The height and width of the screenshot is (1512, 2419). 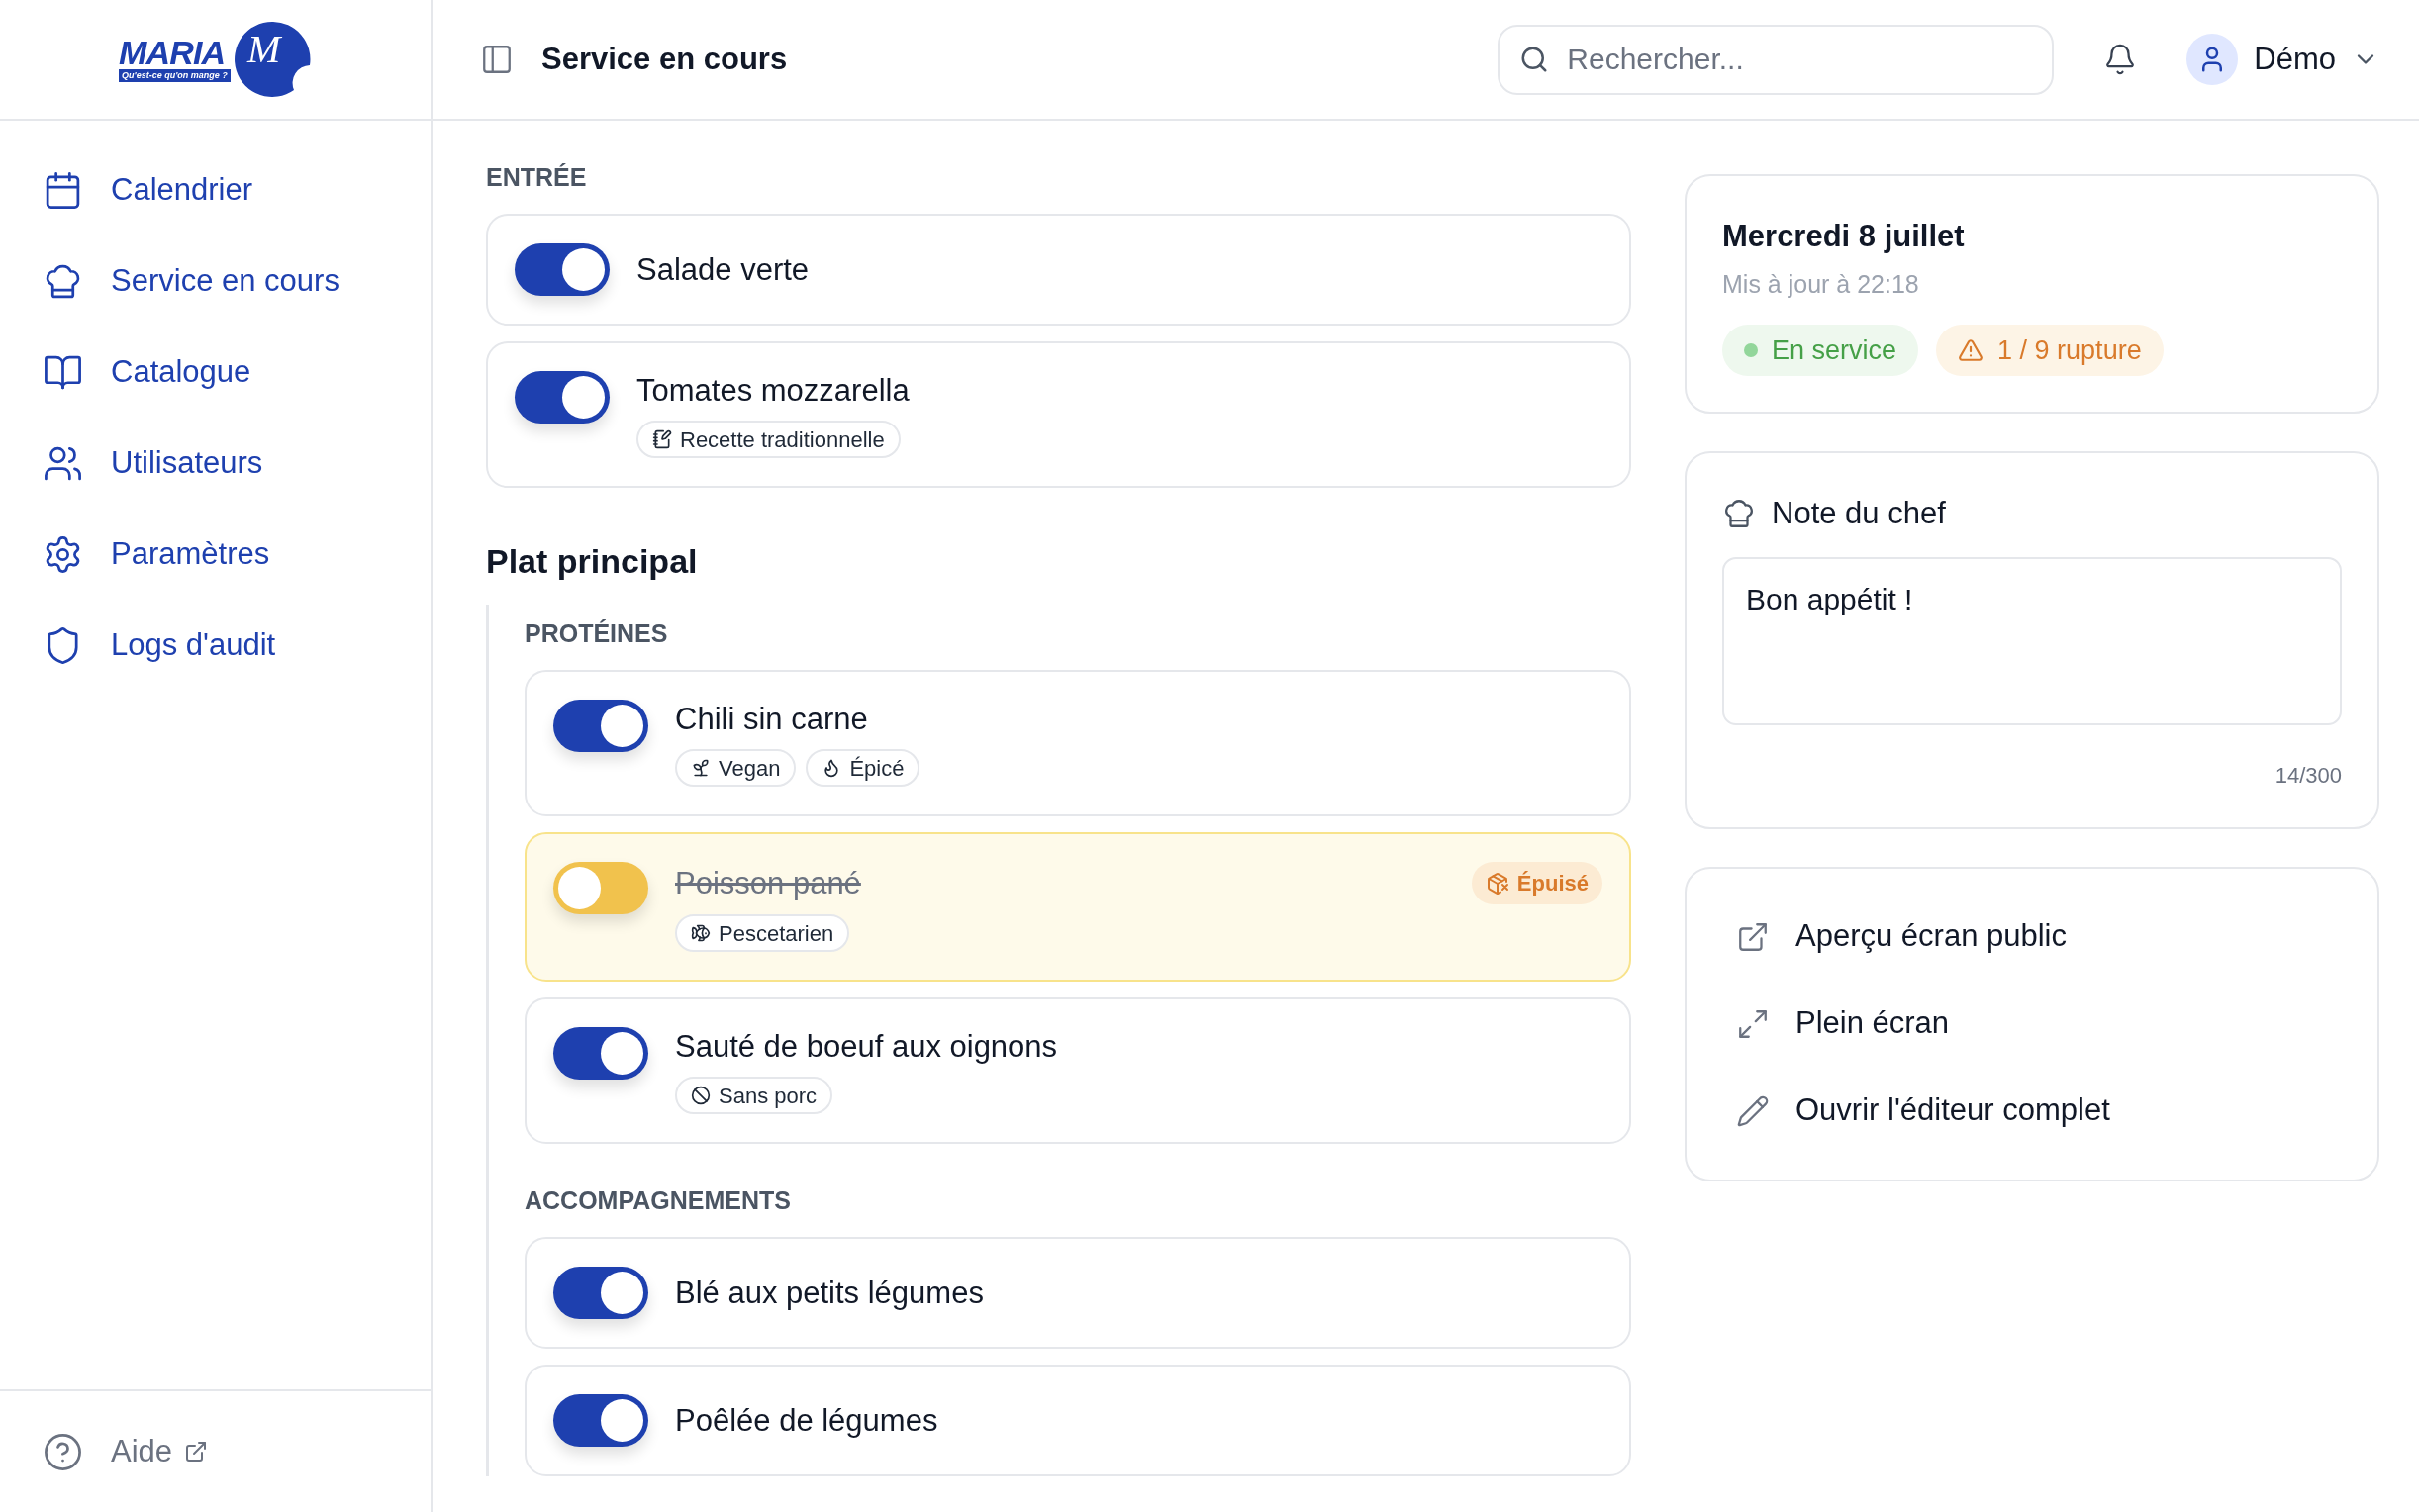 I want to click on logo-letter: M, so click(x=264, y=50).